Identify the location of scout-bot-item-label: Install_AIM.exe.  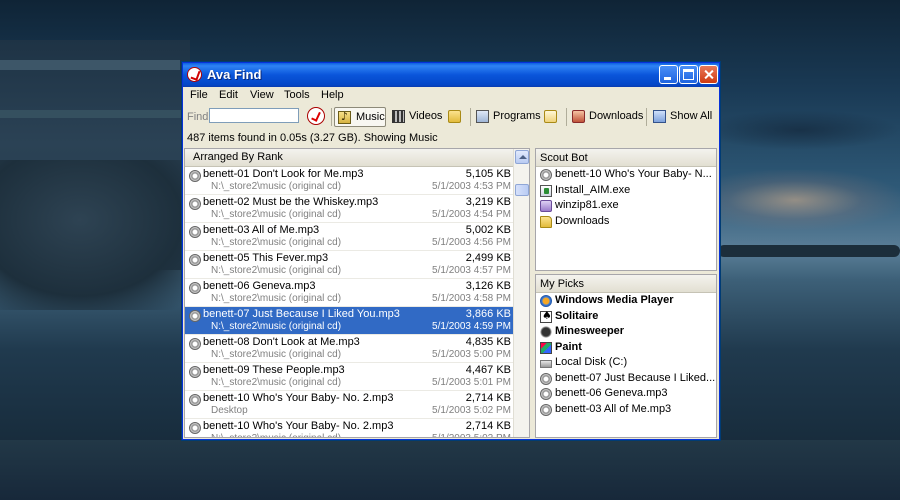
(593, 189).